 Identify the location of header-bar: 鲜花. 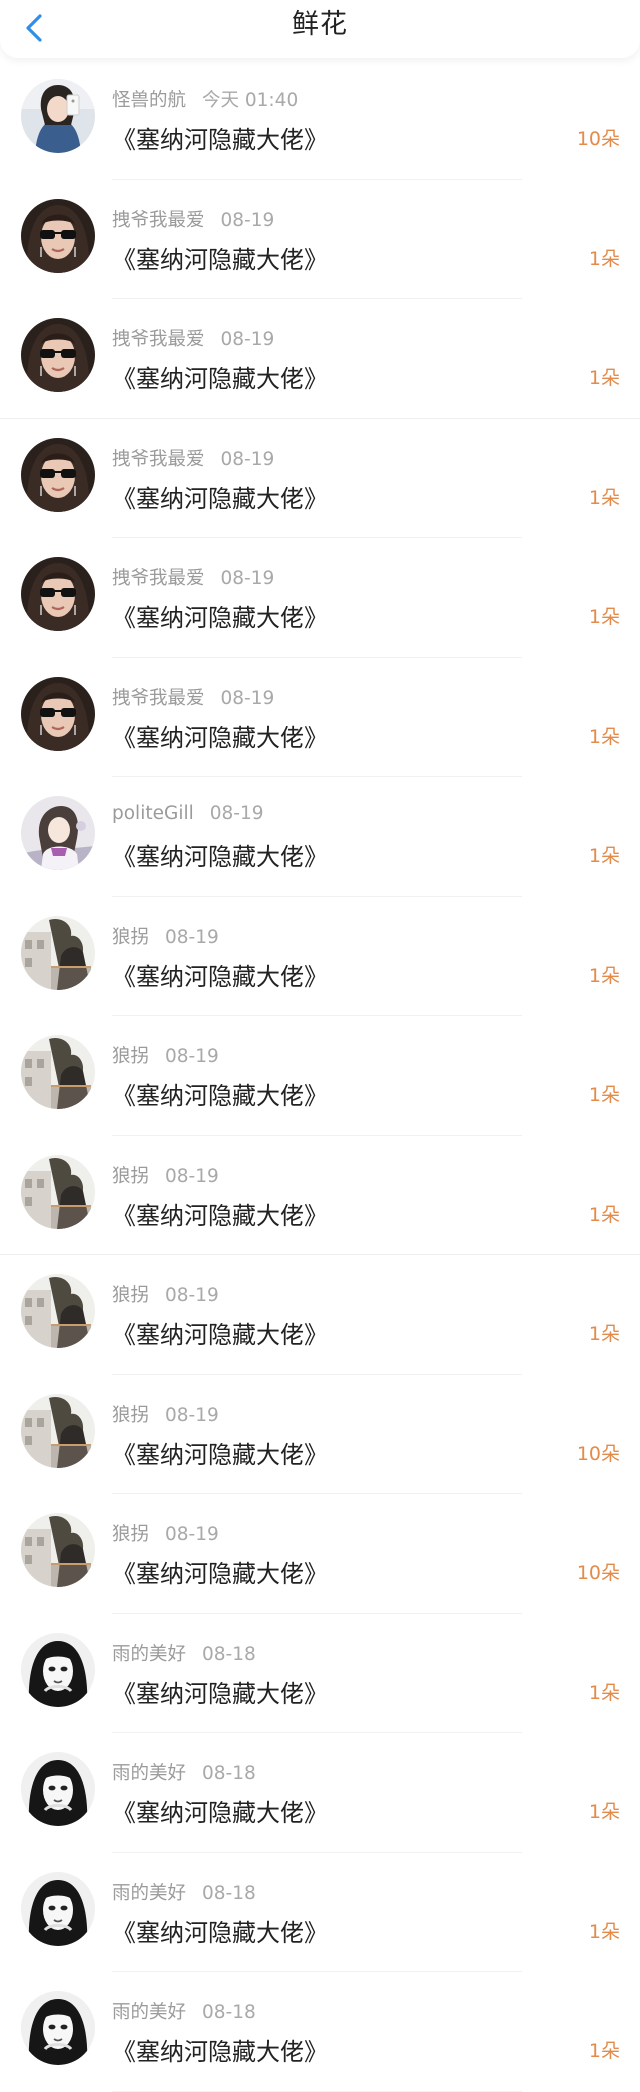
(320, 29).